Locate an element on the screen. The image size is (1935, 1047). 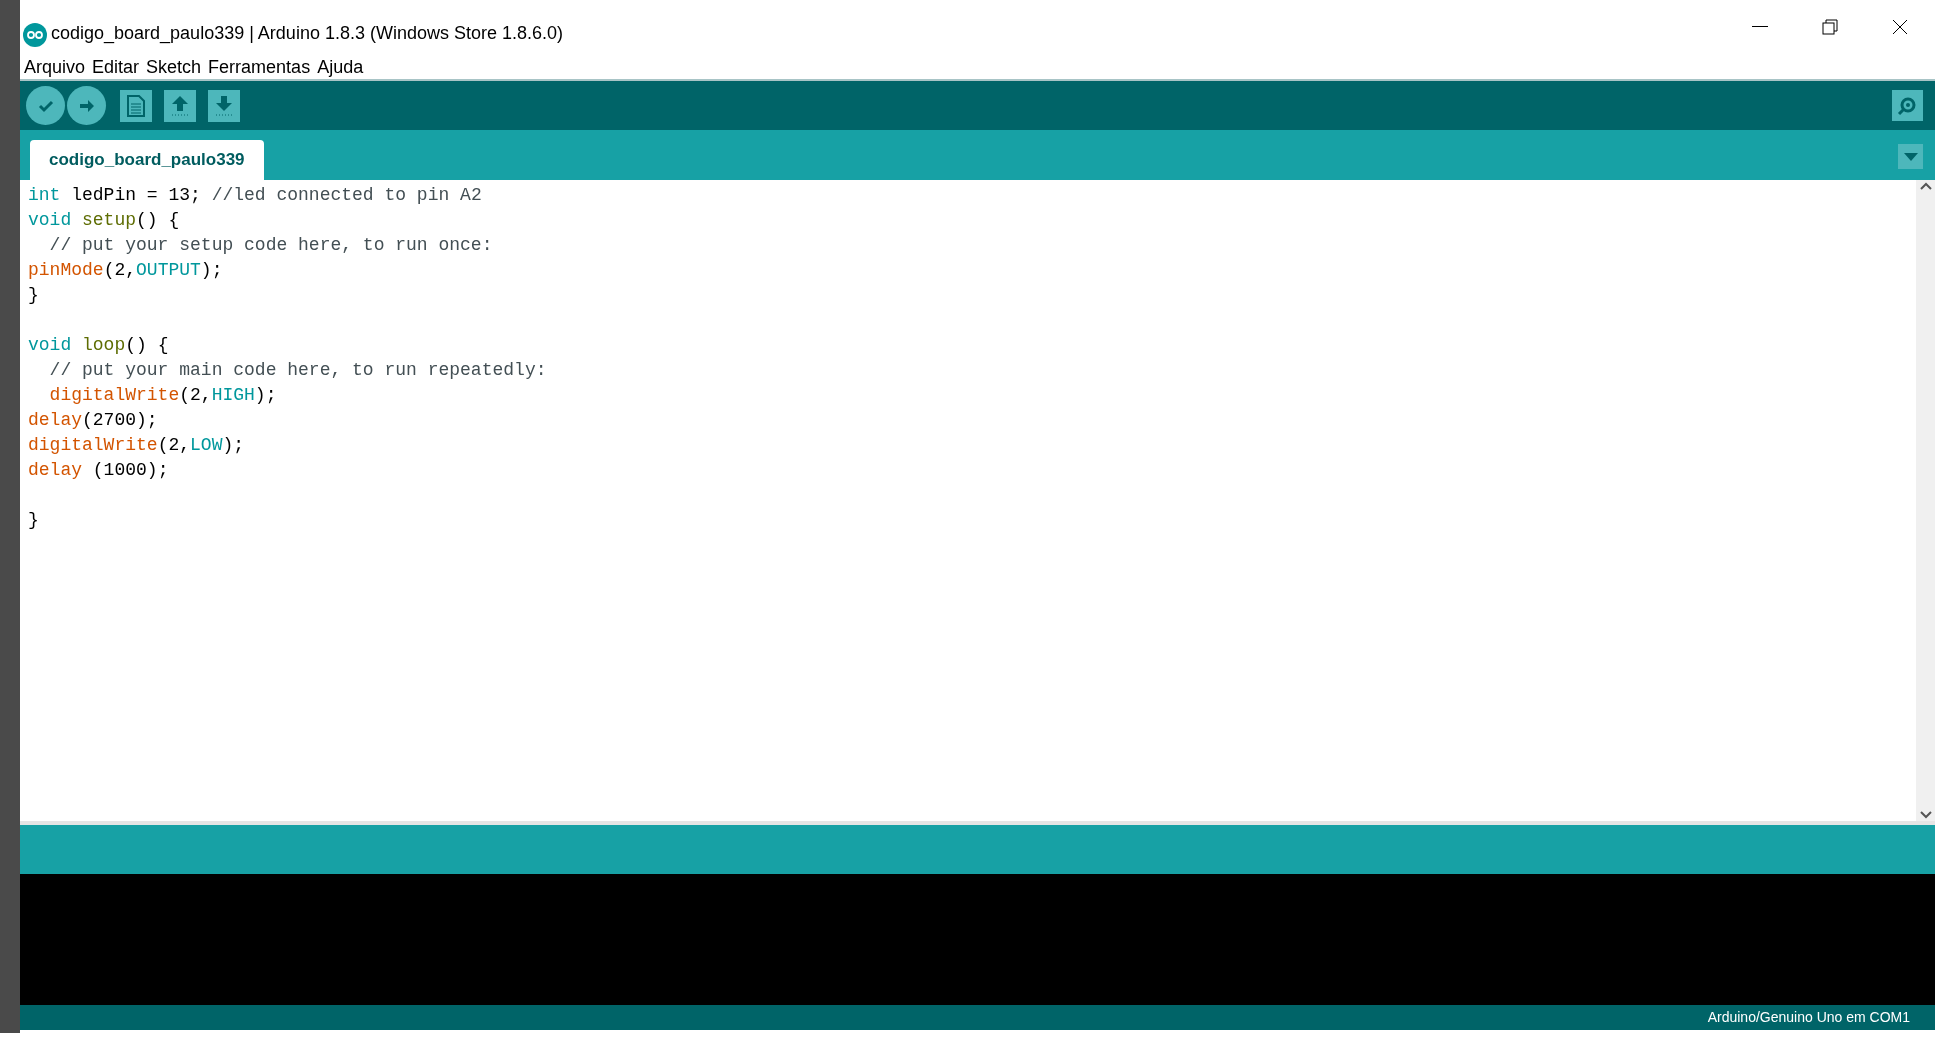
document-icon is located at coordinates (136, 105).